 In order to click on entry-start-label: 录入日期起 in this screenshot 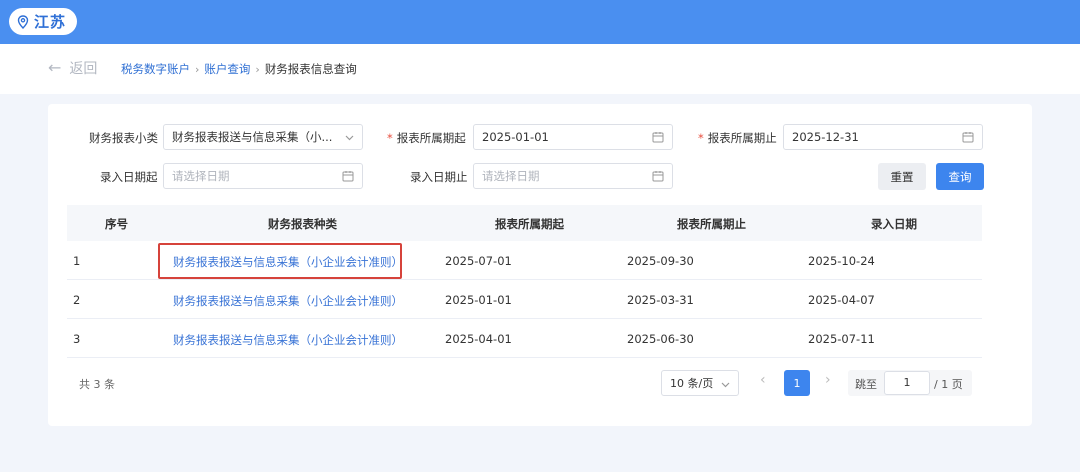, I will do `click(129, 177)`.